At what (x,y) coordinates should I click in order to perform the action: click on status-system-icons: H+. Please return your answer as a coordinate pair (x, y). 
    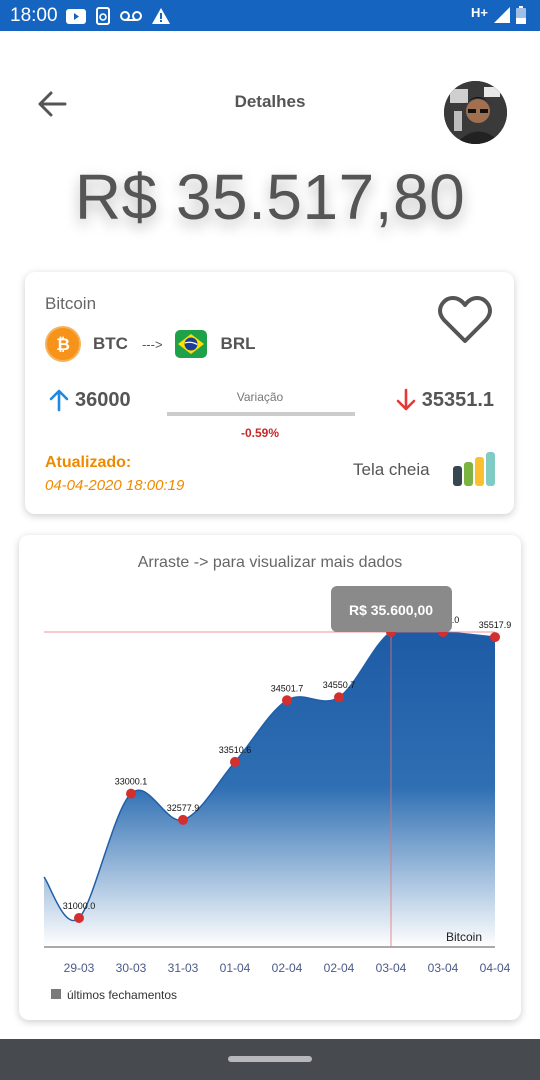
    Looking at the image, I should click on (498, 15).